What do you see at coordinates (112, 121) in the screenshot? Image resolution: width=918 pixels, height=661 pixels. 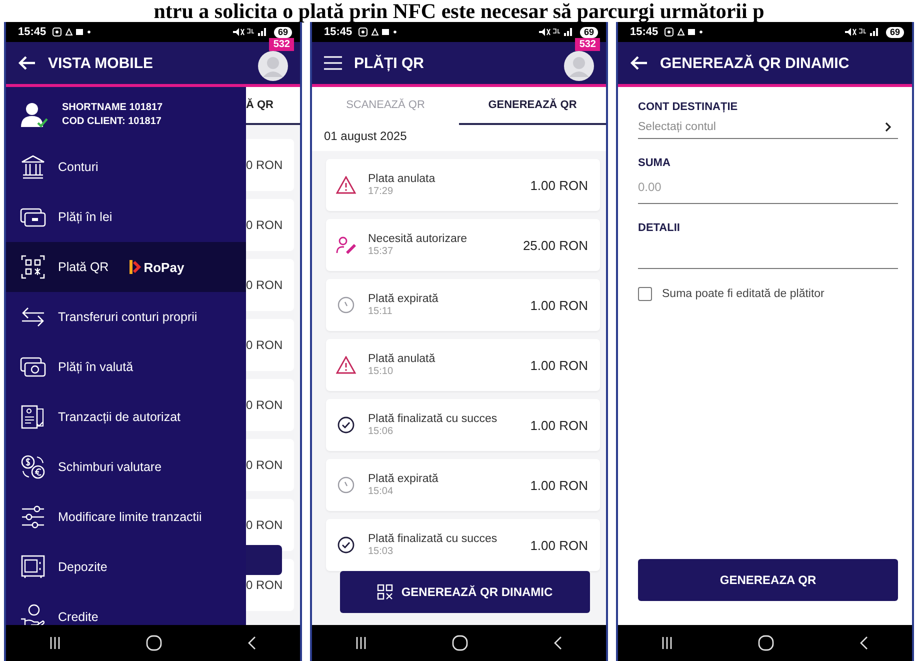 I see `client-code: COD CLIENT: 101817` at bounding box center [112, 121].